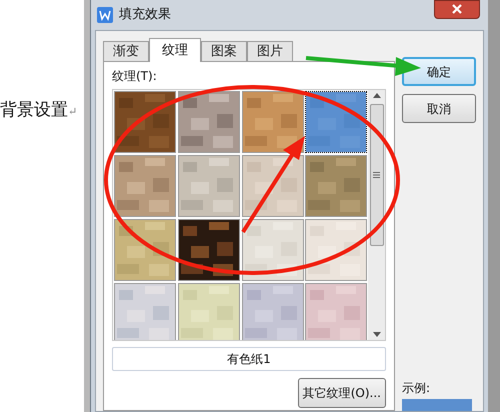 The width and height of the screenshot is (500, 412). What do you see at coordinates (135, 76) in the screenshot?
I see `texture-label: 纹理(T):` at bounding box center [135, 76].